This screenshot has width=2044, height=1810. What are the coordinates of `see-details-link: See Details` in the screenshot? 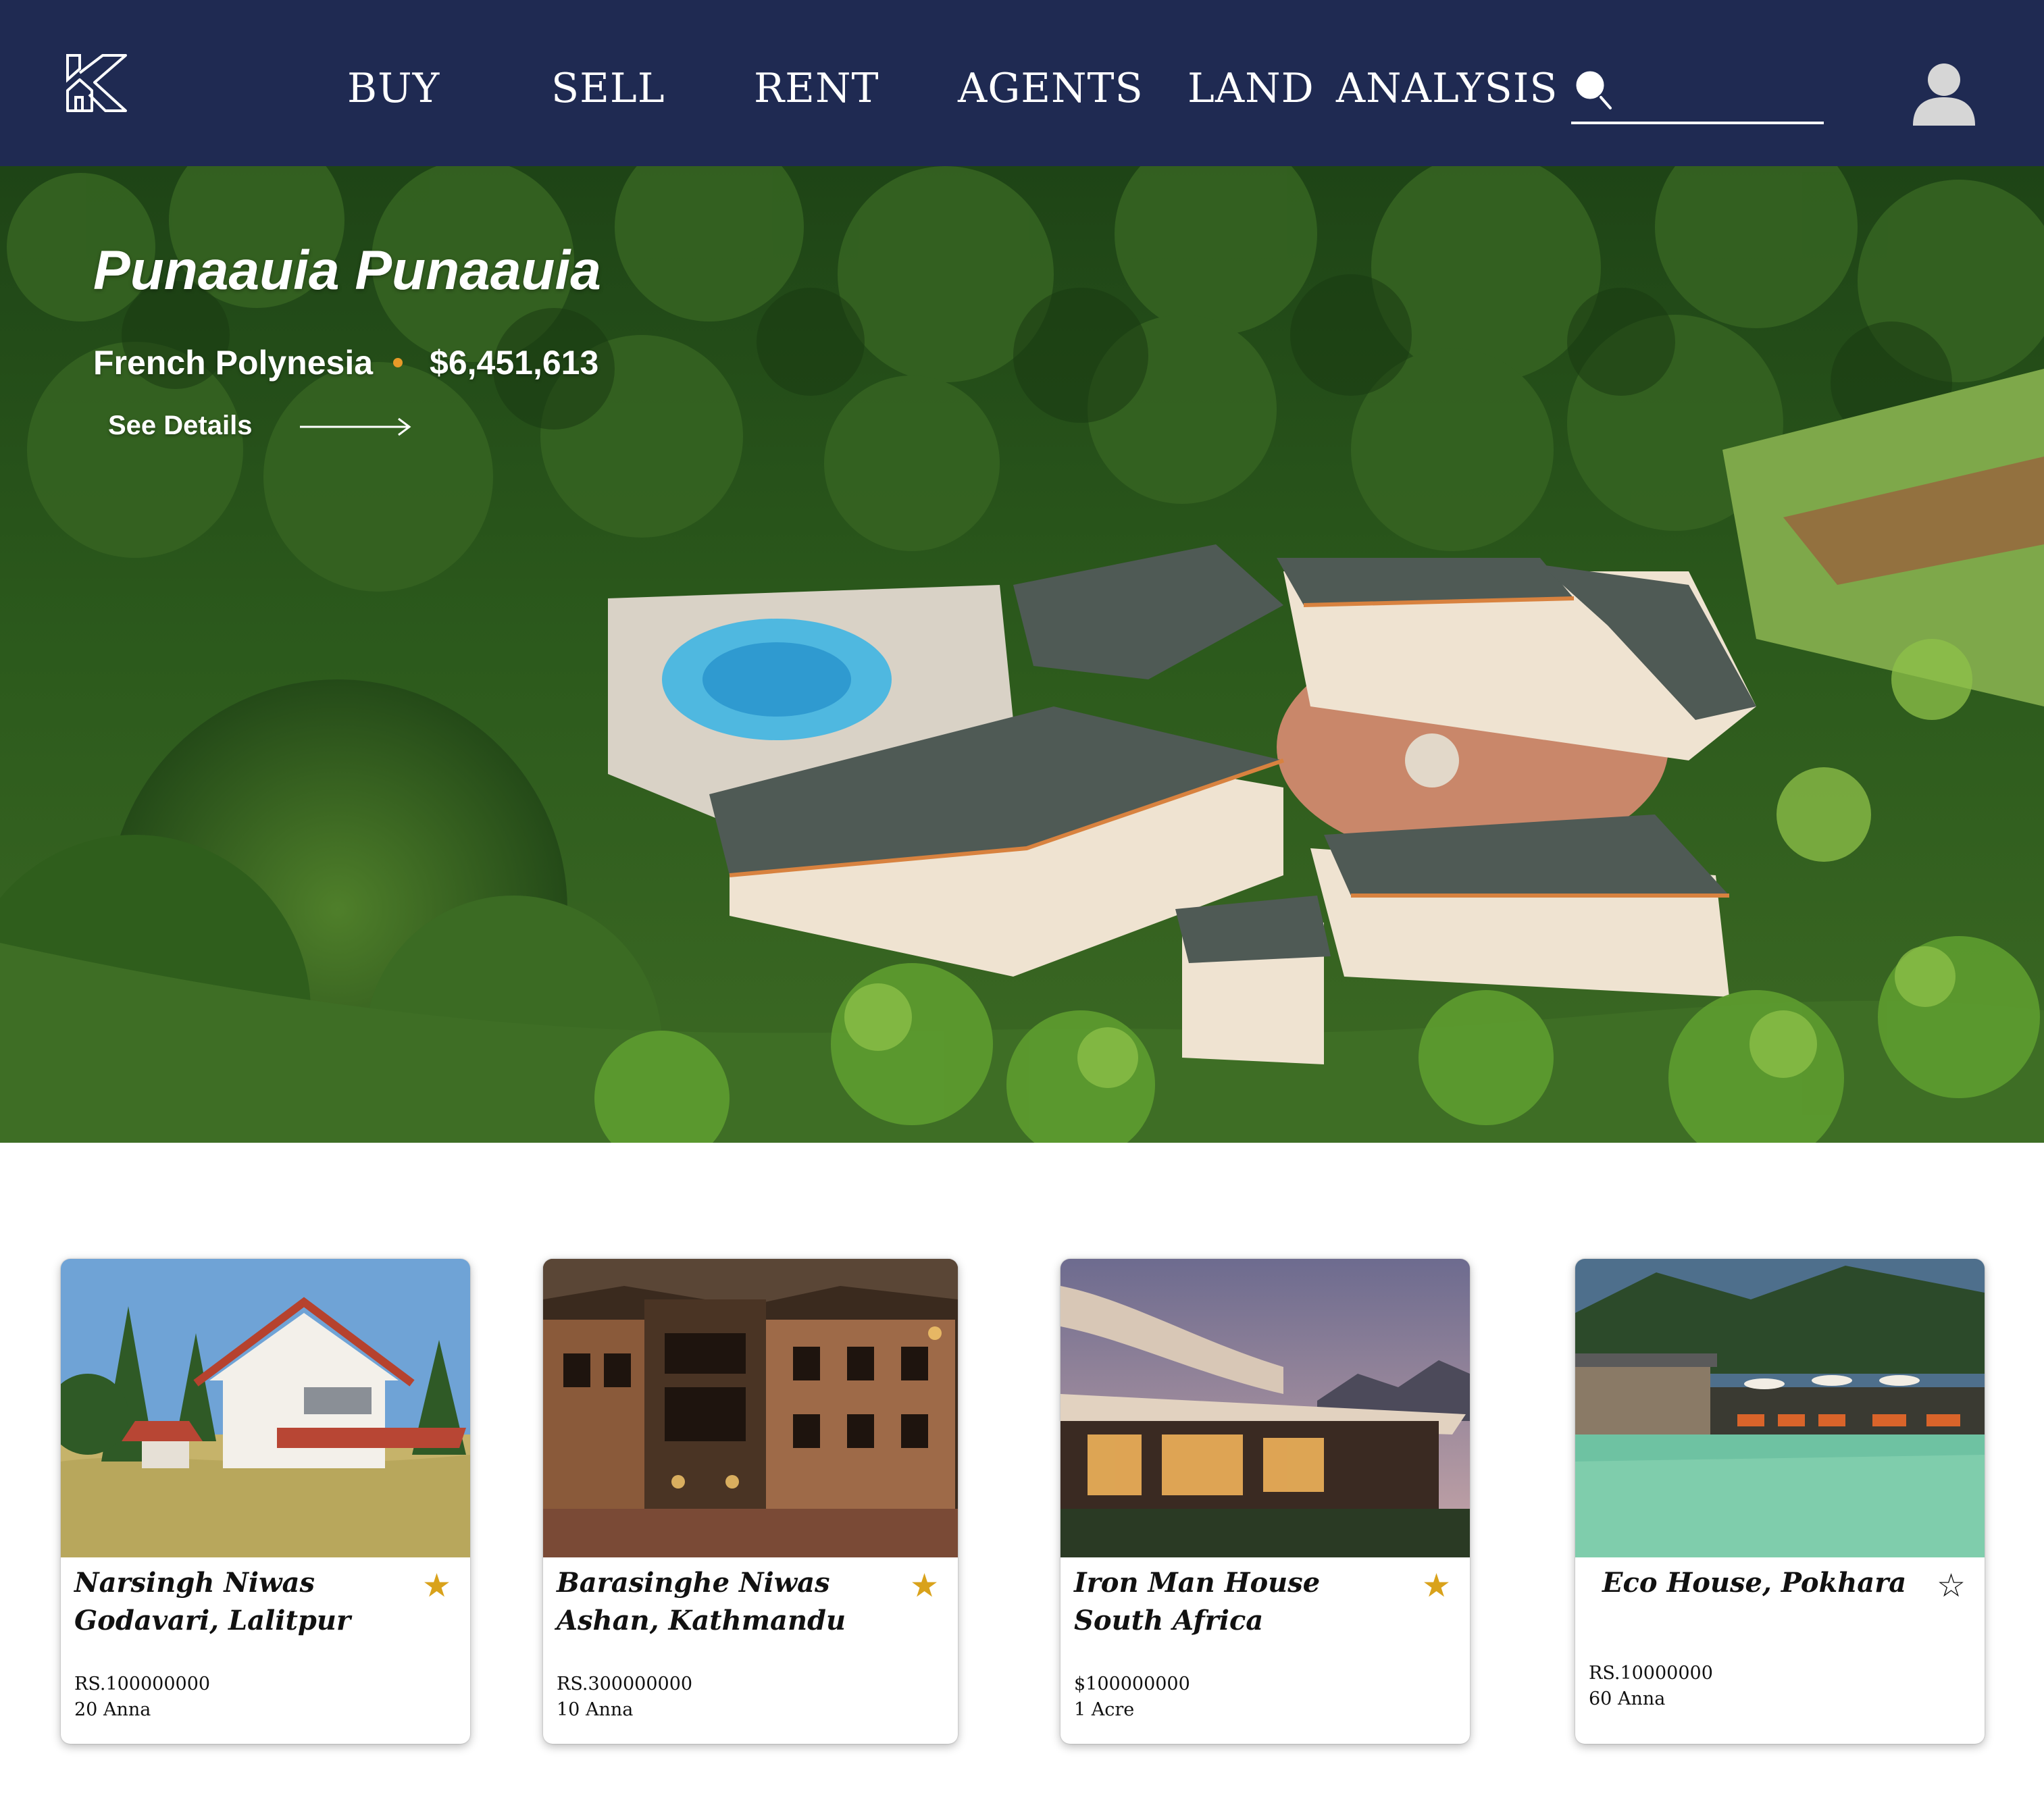 It's located at (180, 426).